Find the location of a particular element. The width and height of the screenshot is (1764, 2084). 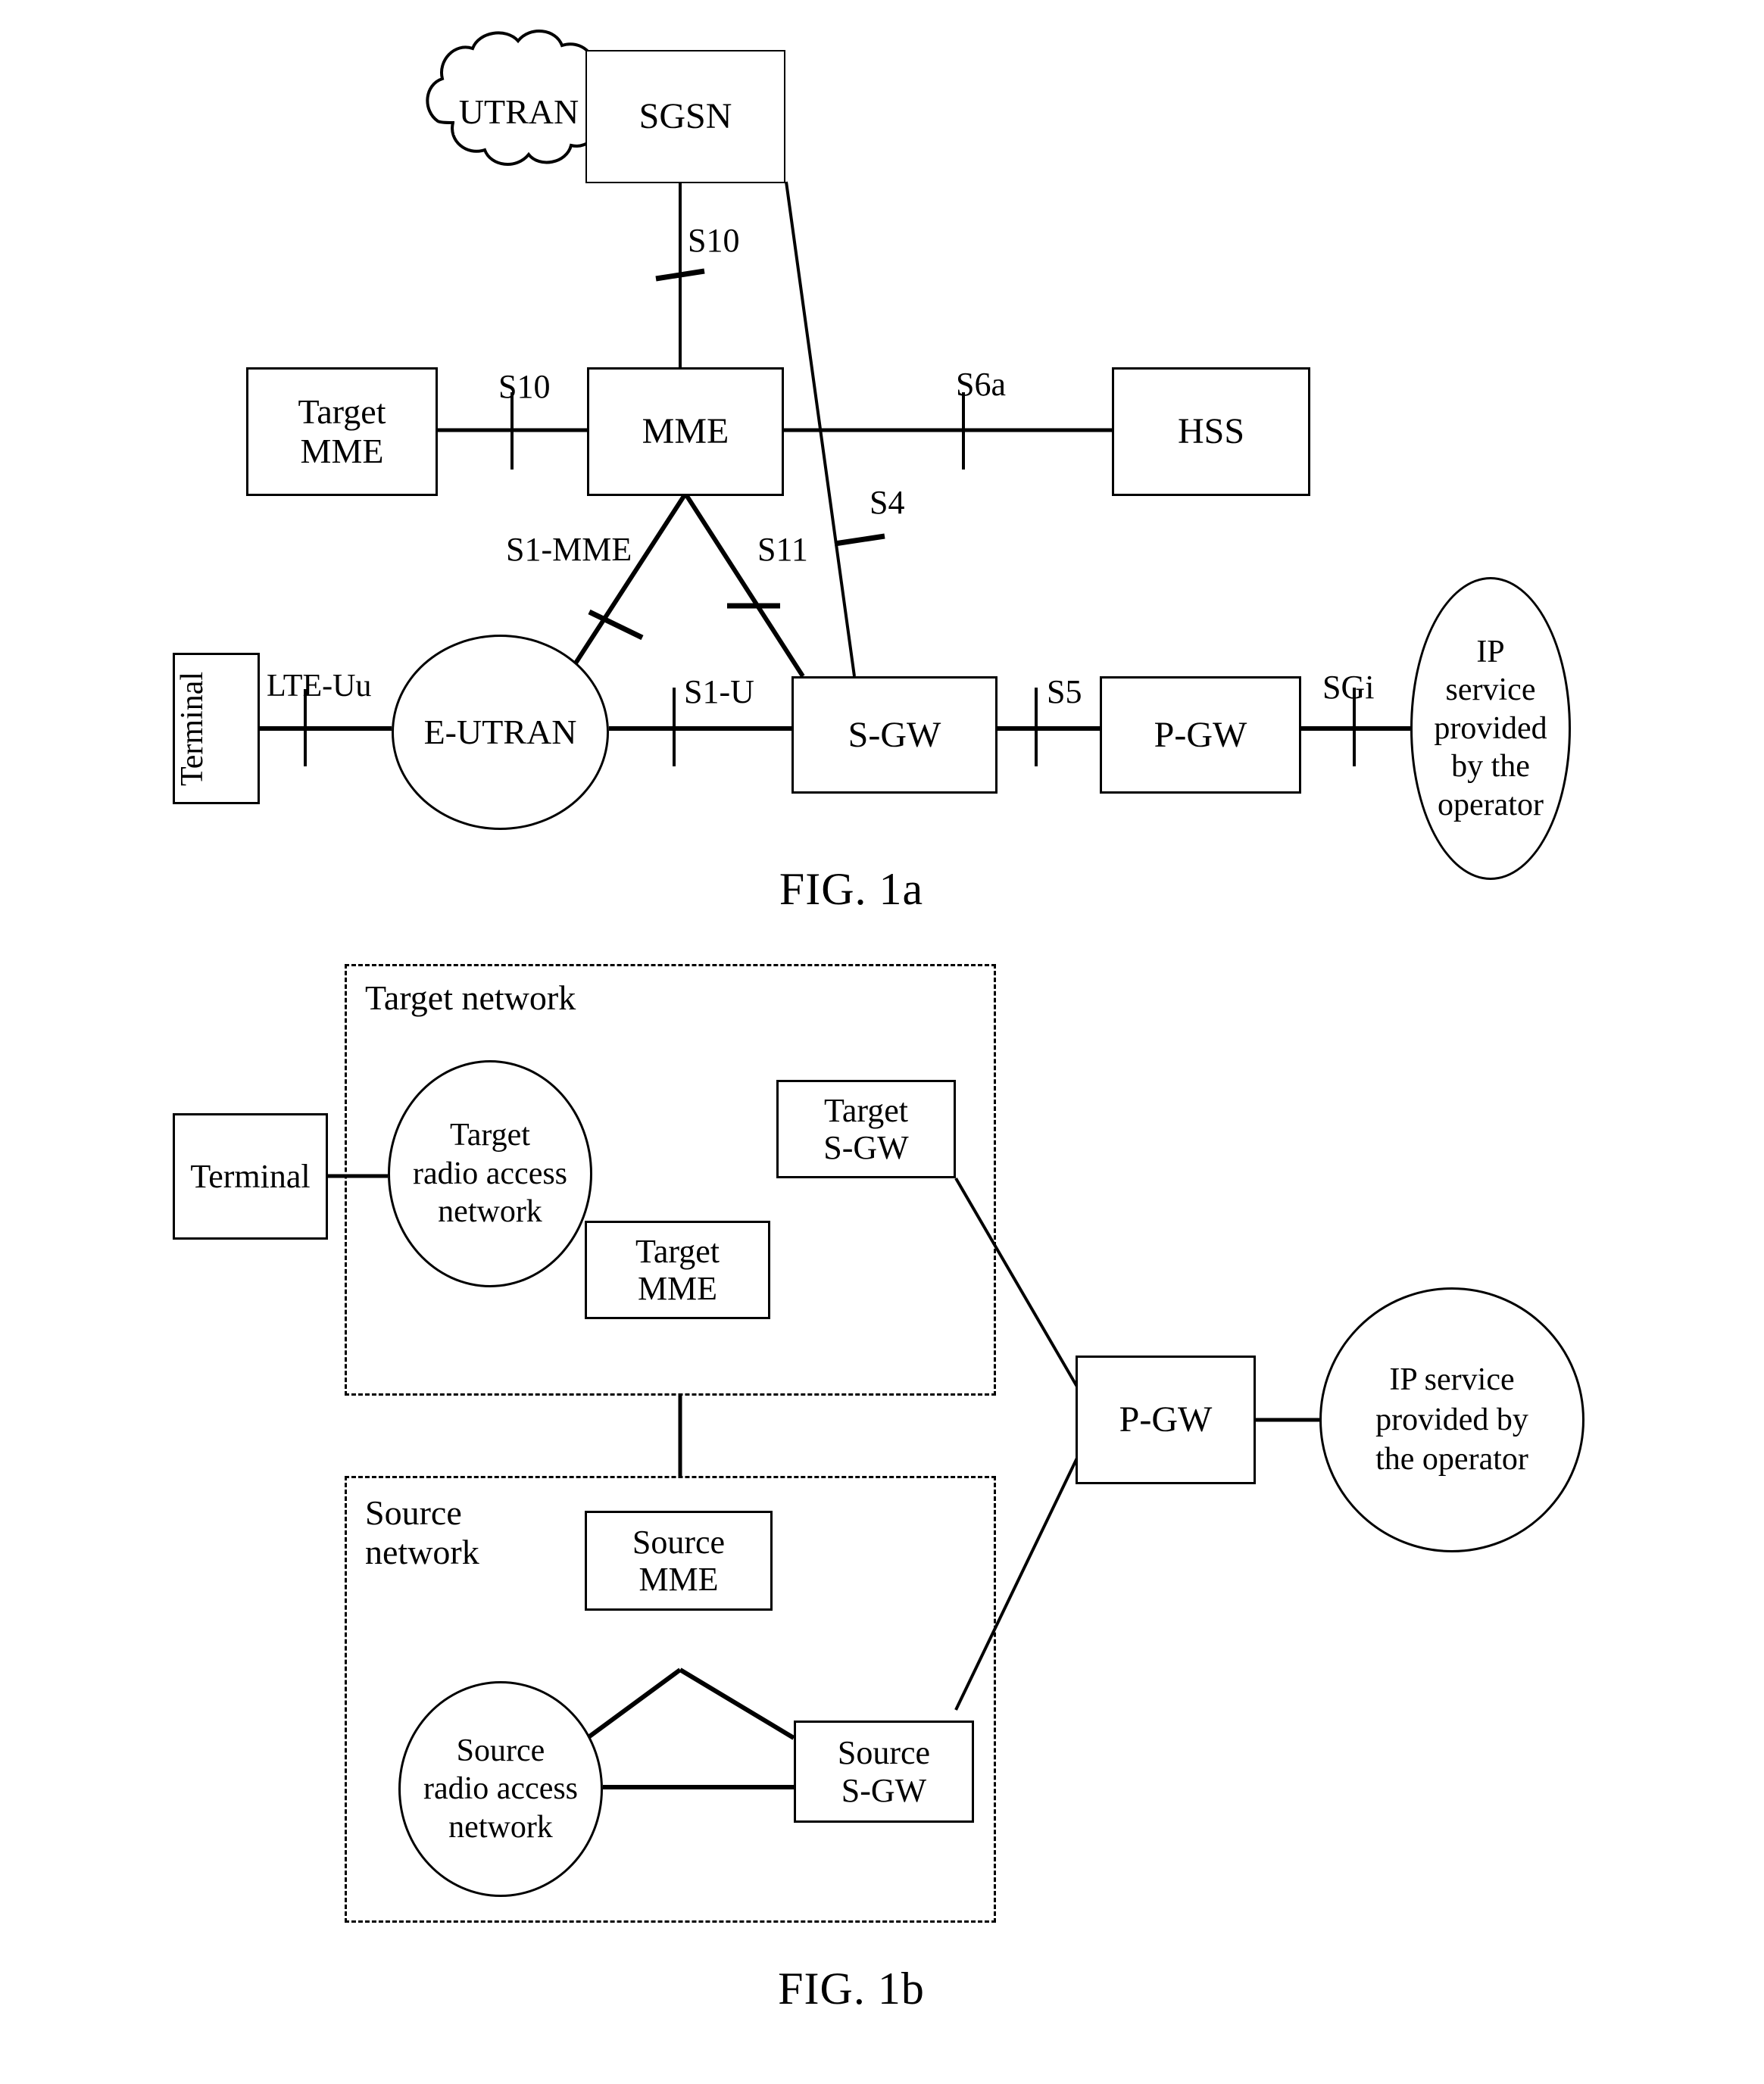

source-mme-node: Source MME is located at coordinates (679, 1561).